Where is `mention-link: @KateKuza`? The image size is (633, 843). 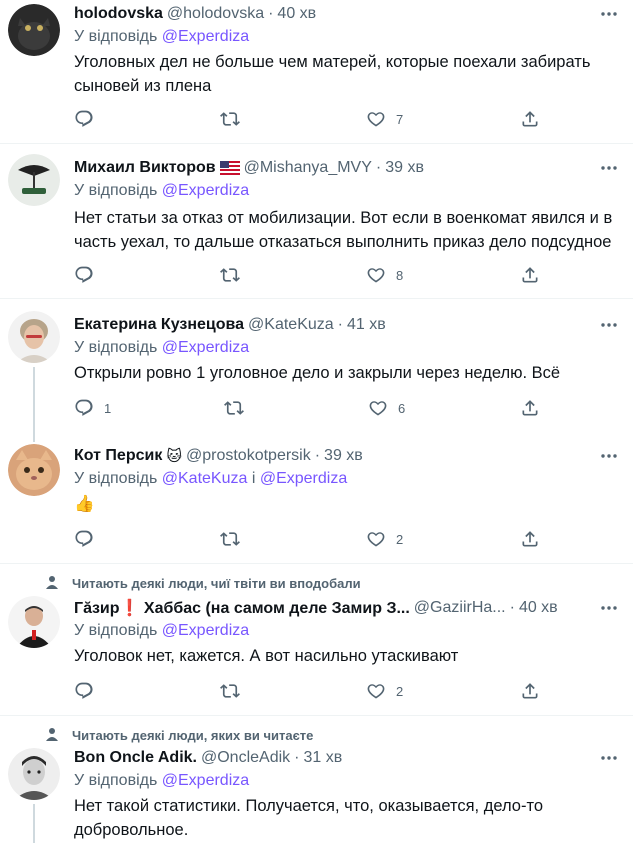
mention-link: @KateKuza is located at coordinates (205, 478).